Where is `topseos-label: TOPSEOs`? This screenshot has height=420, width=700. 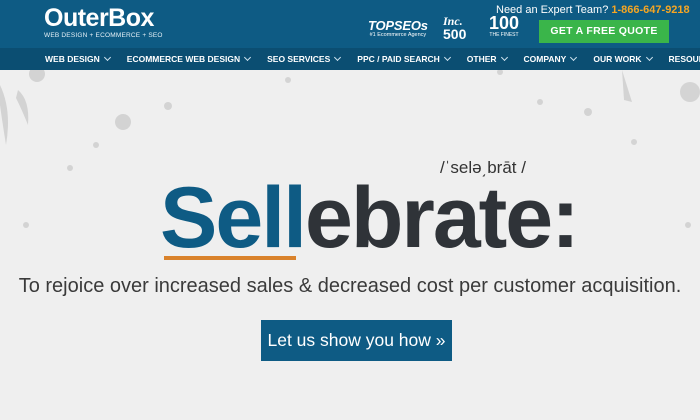 topseos-label: TOPSEOs is located at coordinates (398, 25).